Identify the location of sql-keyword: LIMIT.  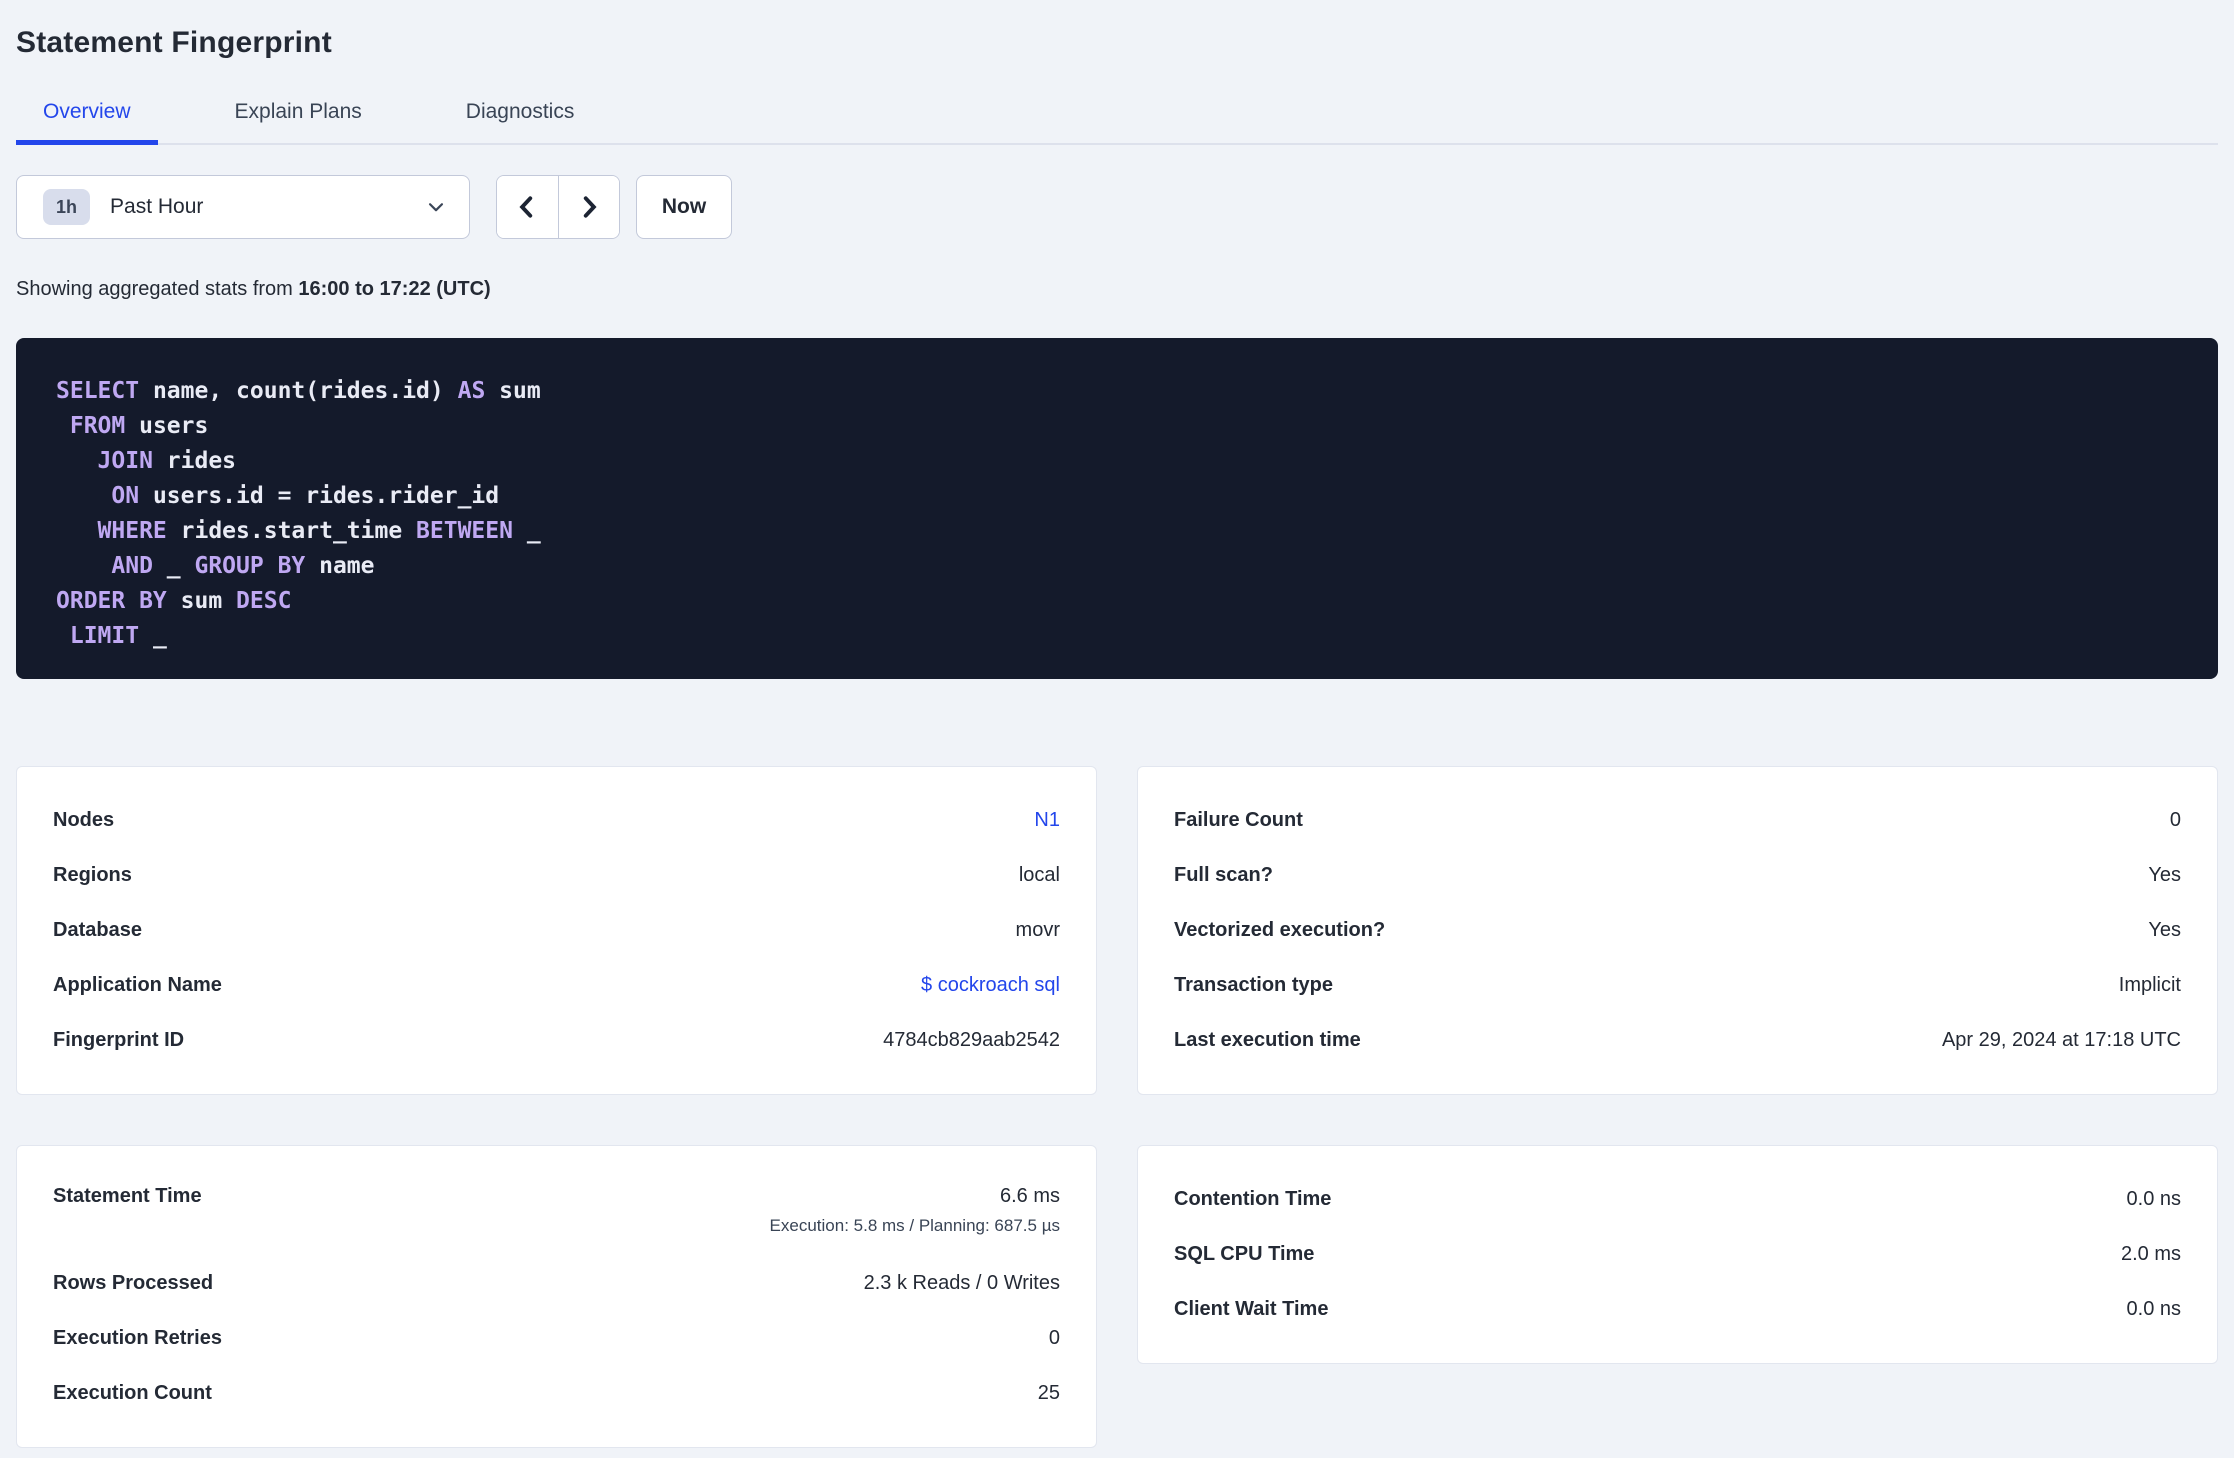
(104, 636).